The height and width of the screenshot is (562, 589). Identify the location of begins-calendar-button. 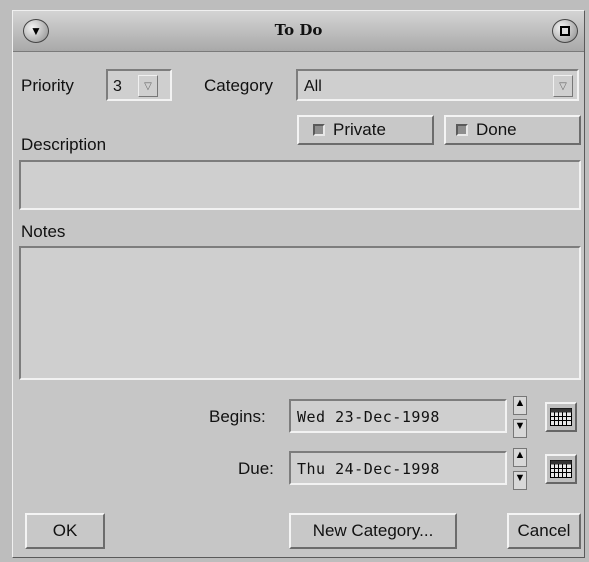
(561, 417).